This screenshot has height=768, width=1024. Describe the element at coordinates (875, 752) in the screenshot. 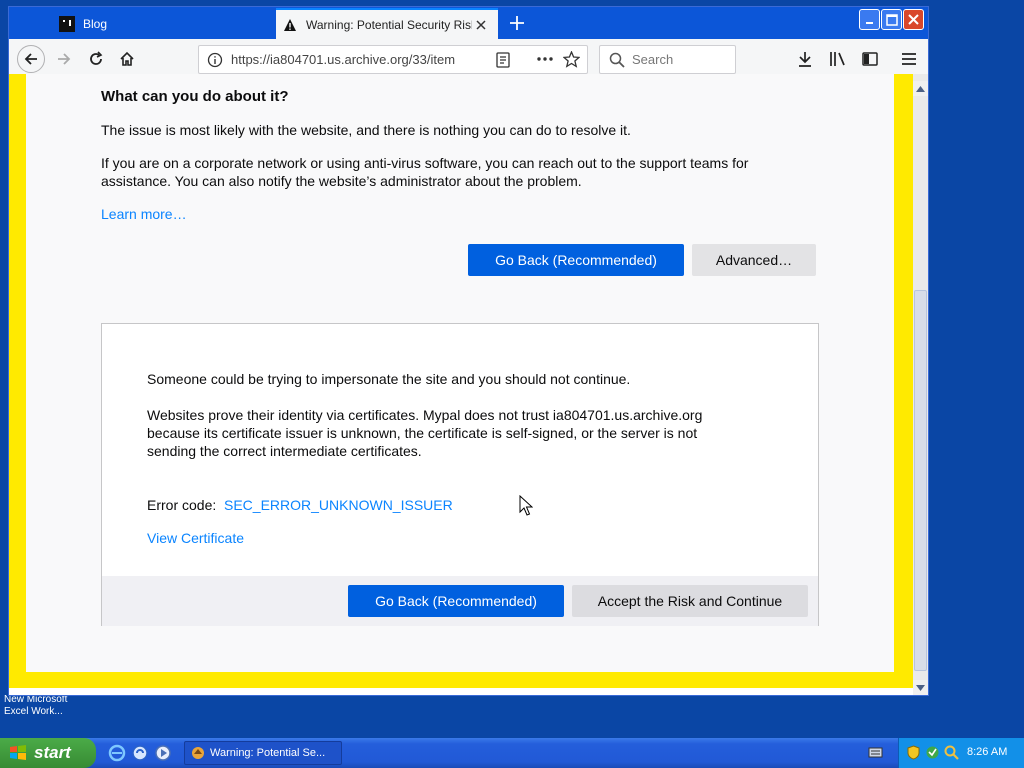

I see `keyboard-icon` at that location.